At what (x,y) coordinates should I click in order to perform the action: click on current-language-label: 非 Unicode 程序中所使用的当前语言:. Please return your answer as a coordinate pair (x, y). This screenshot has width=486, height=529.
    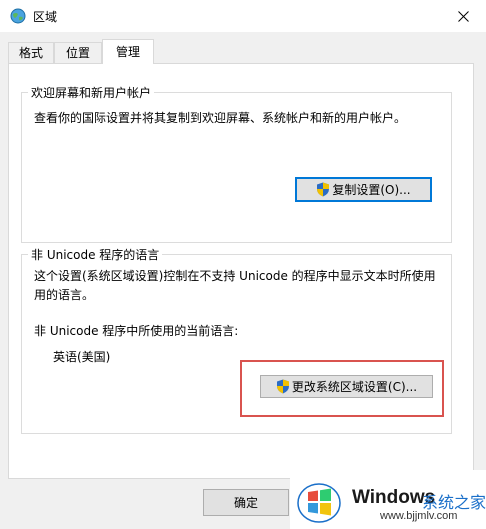
    Looking at the image, I should click on (136, 331).